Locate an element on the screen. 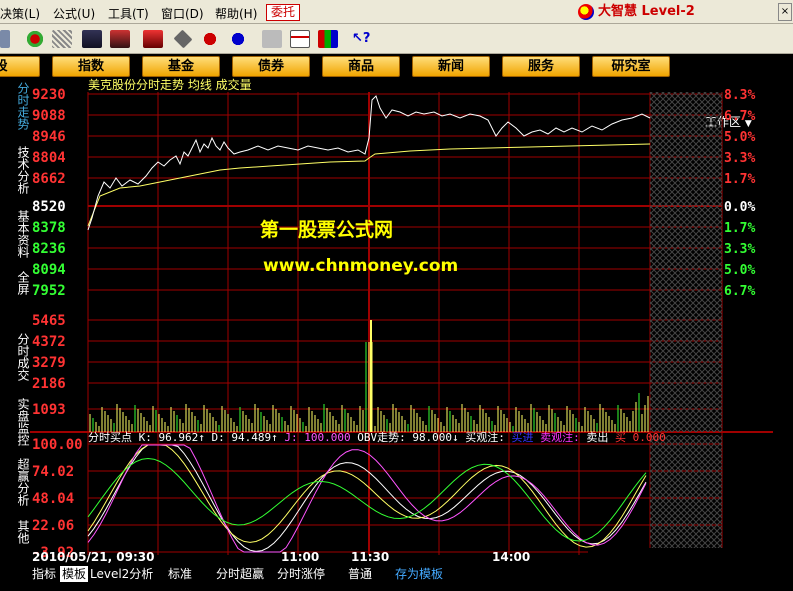  indicator-tick-label: 48.04 is located at coordinates (53, 499).